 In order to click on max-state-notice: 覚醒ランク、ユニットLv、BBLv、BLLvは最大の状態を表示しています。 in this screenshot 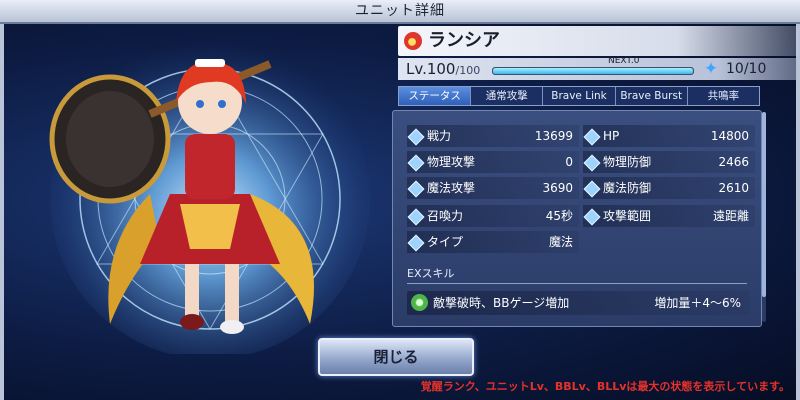, I will do `click(605, 386)`.